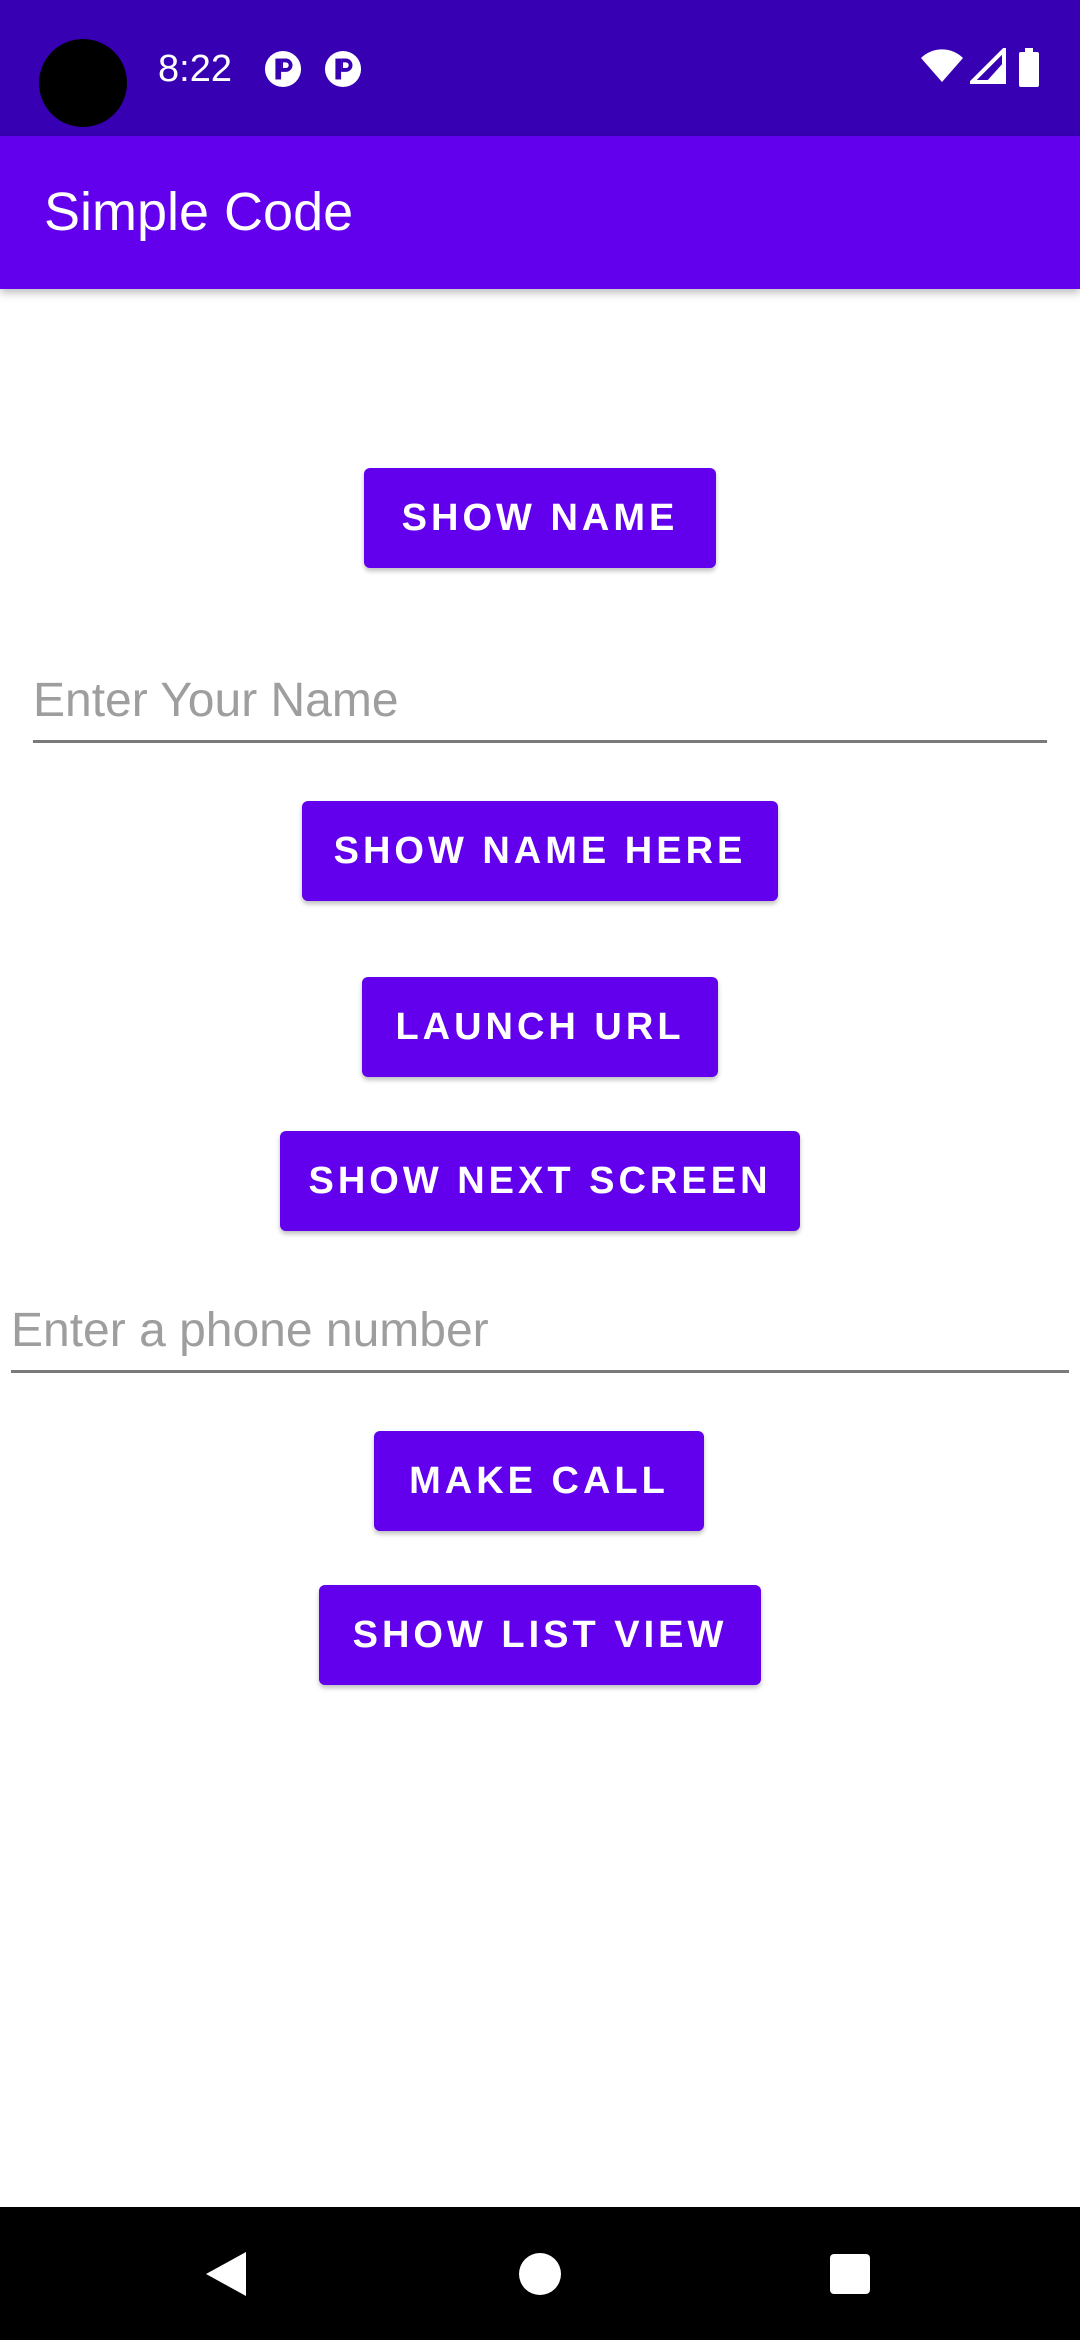  I want to click on show-name-button: SHOW NAME, so click(540, 518).